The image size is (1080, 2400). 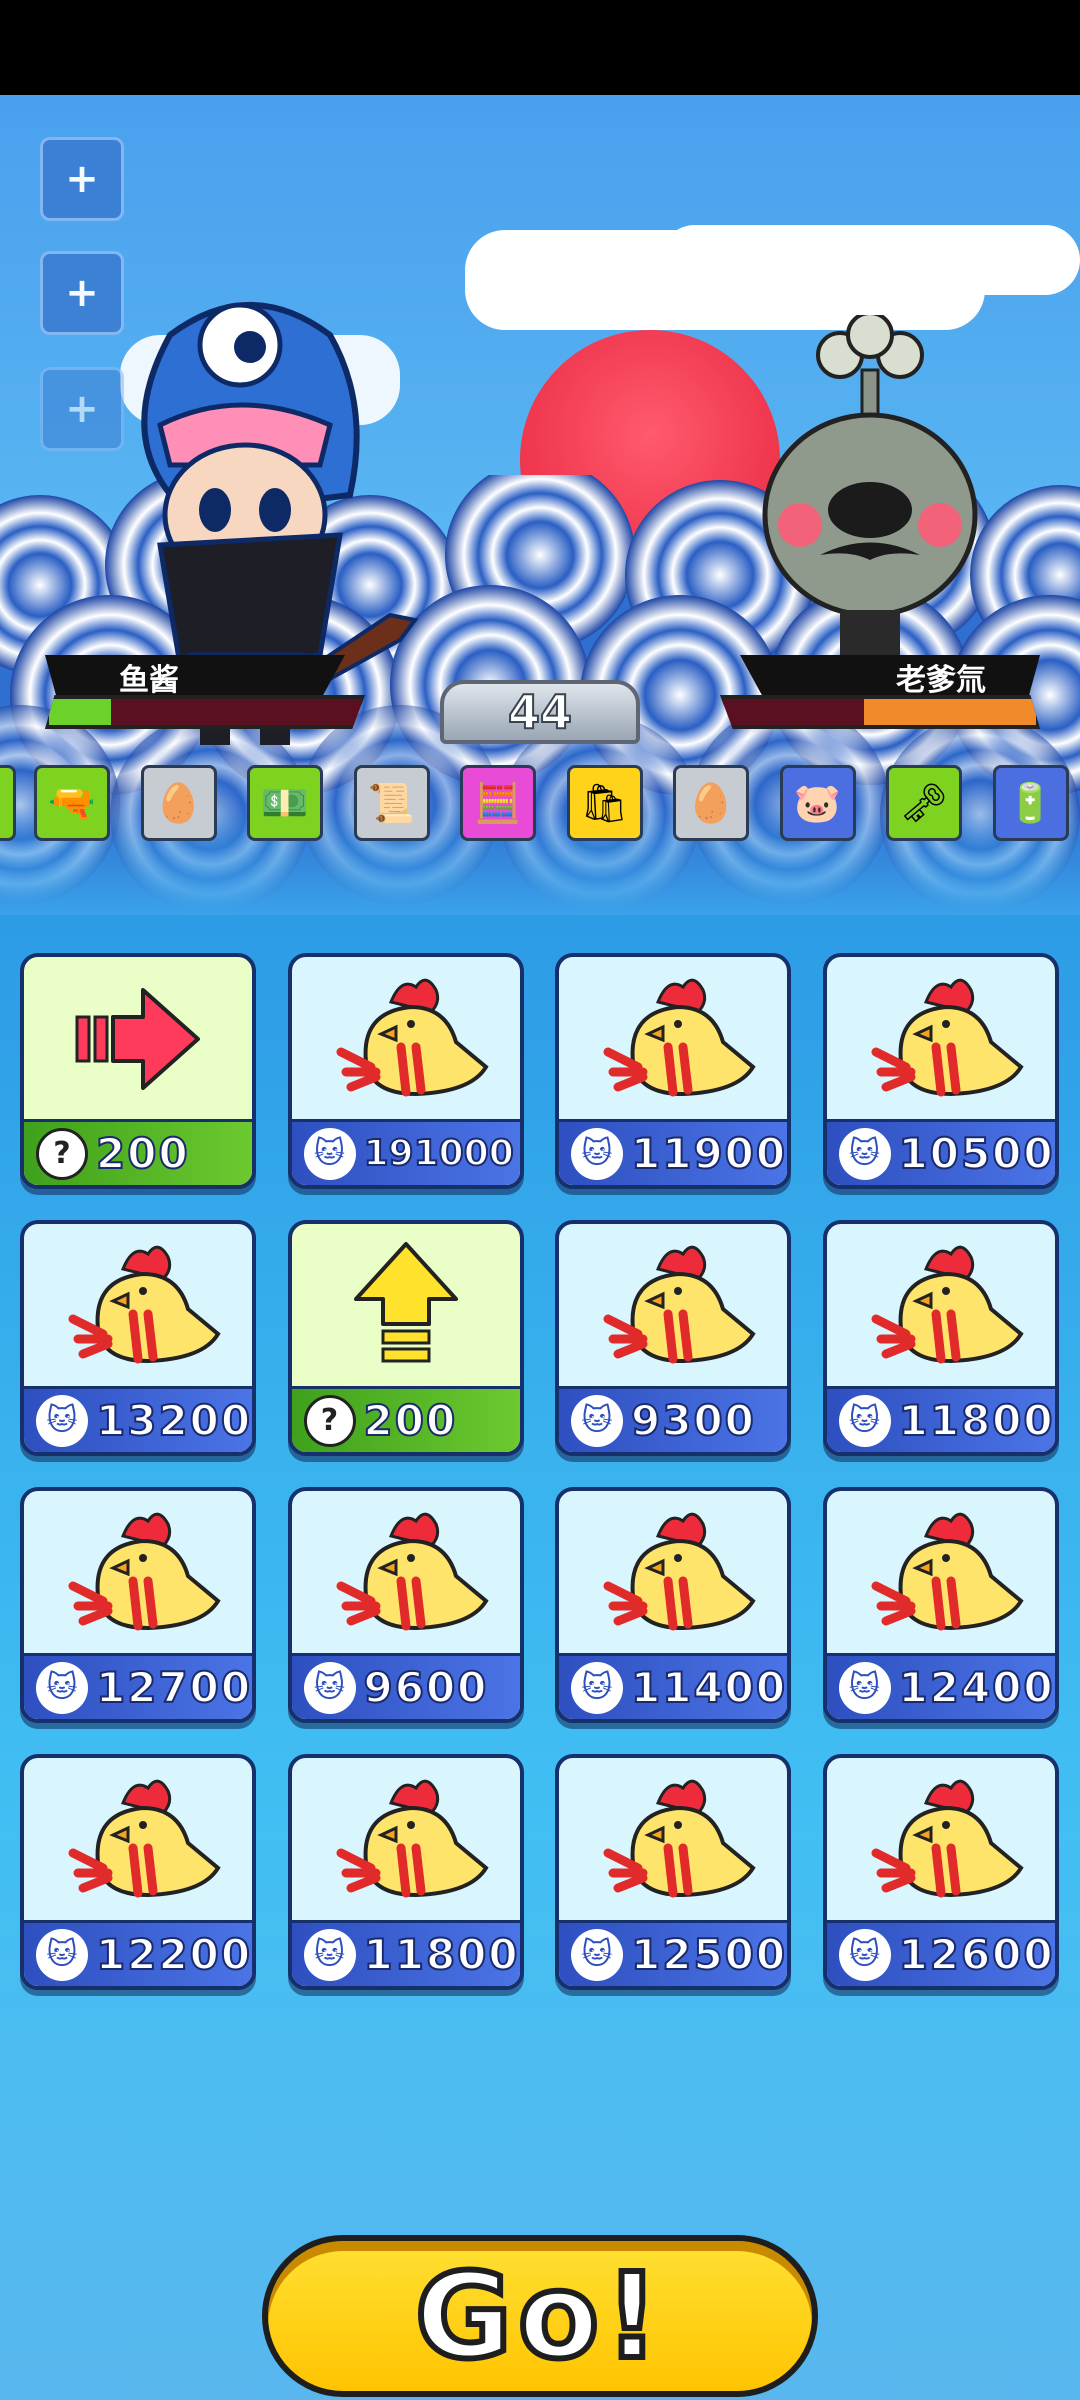 I want to click on item-slot: 💵, so click(x=285, y=803).